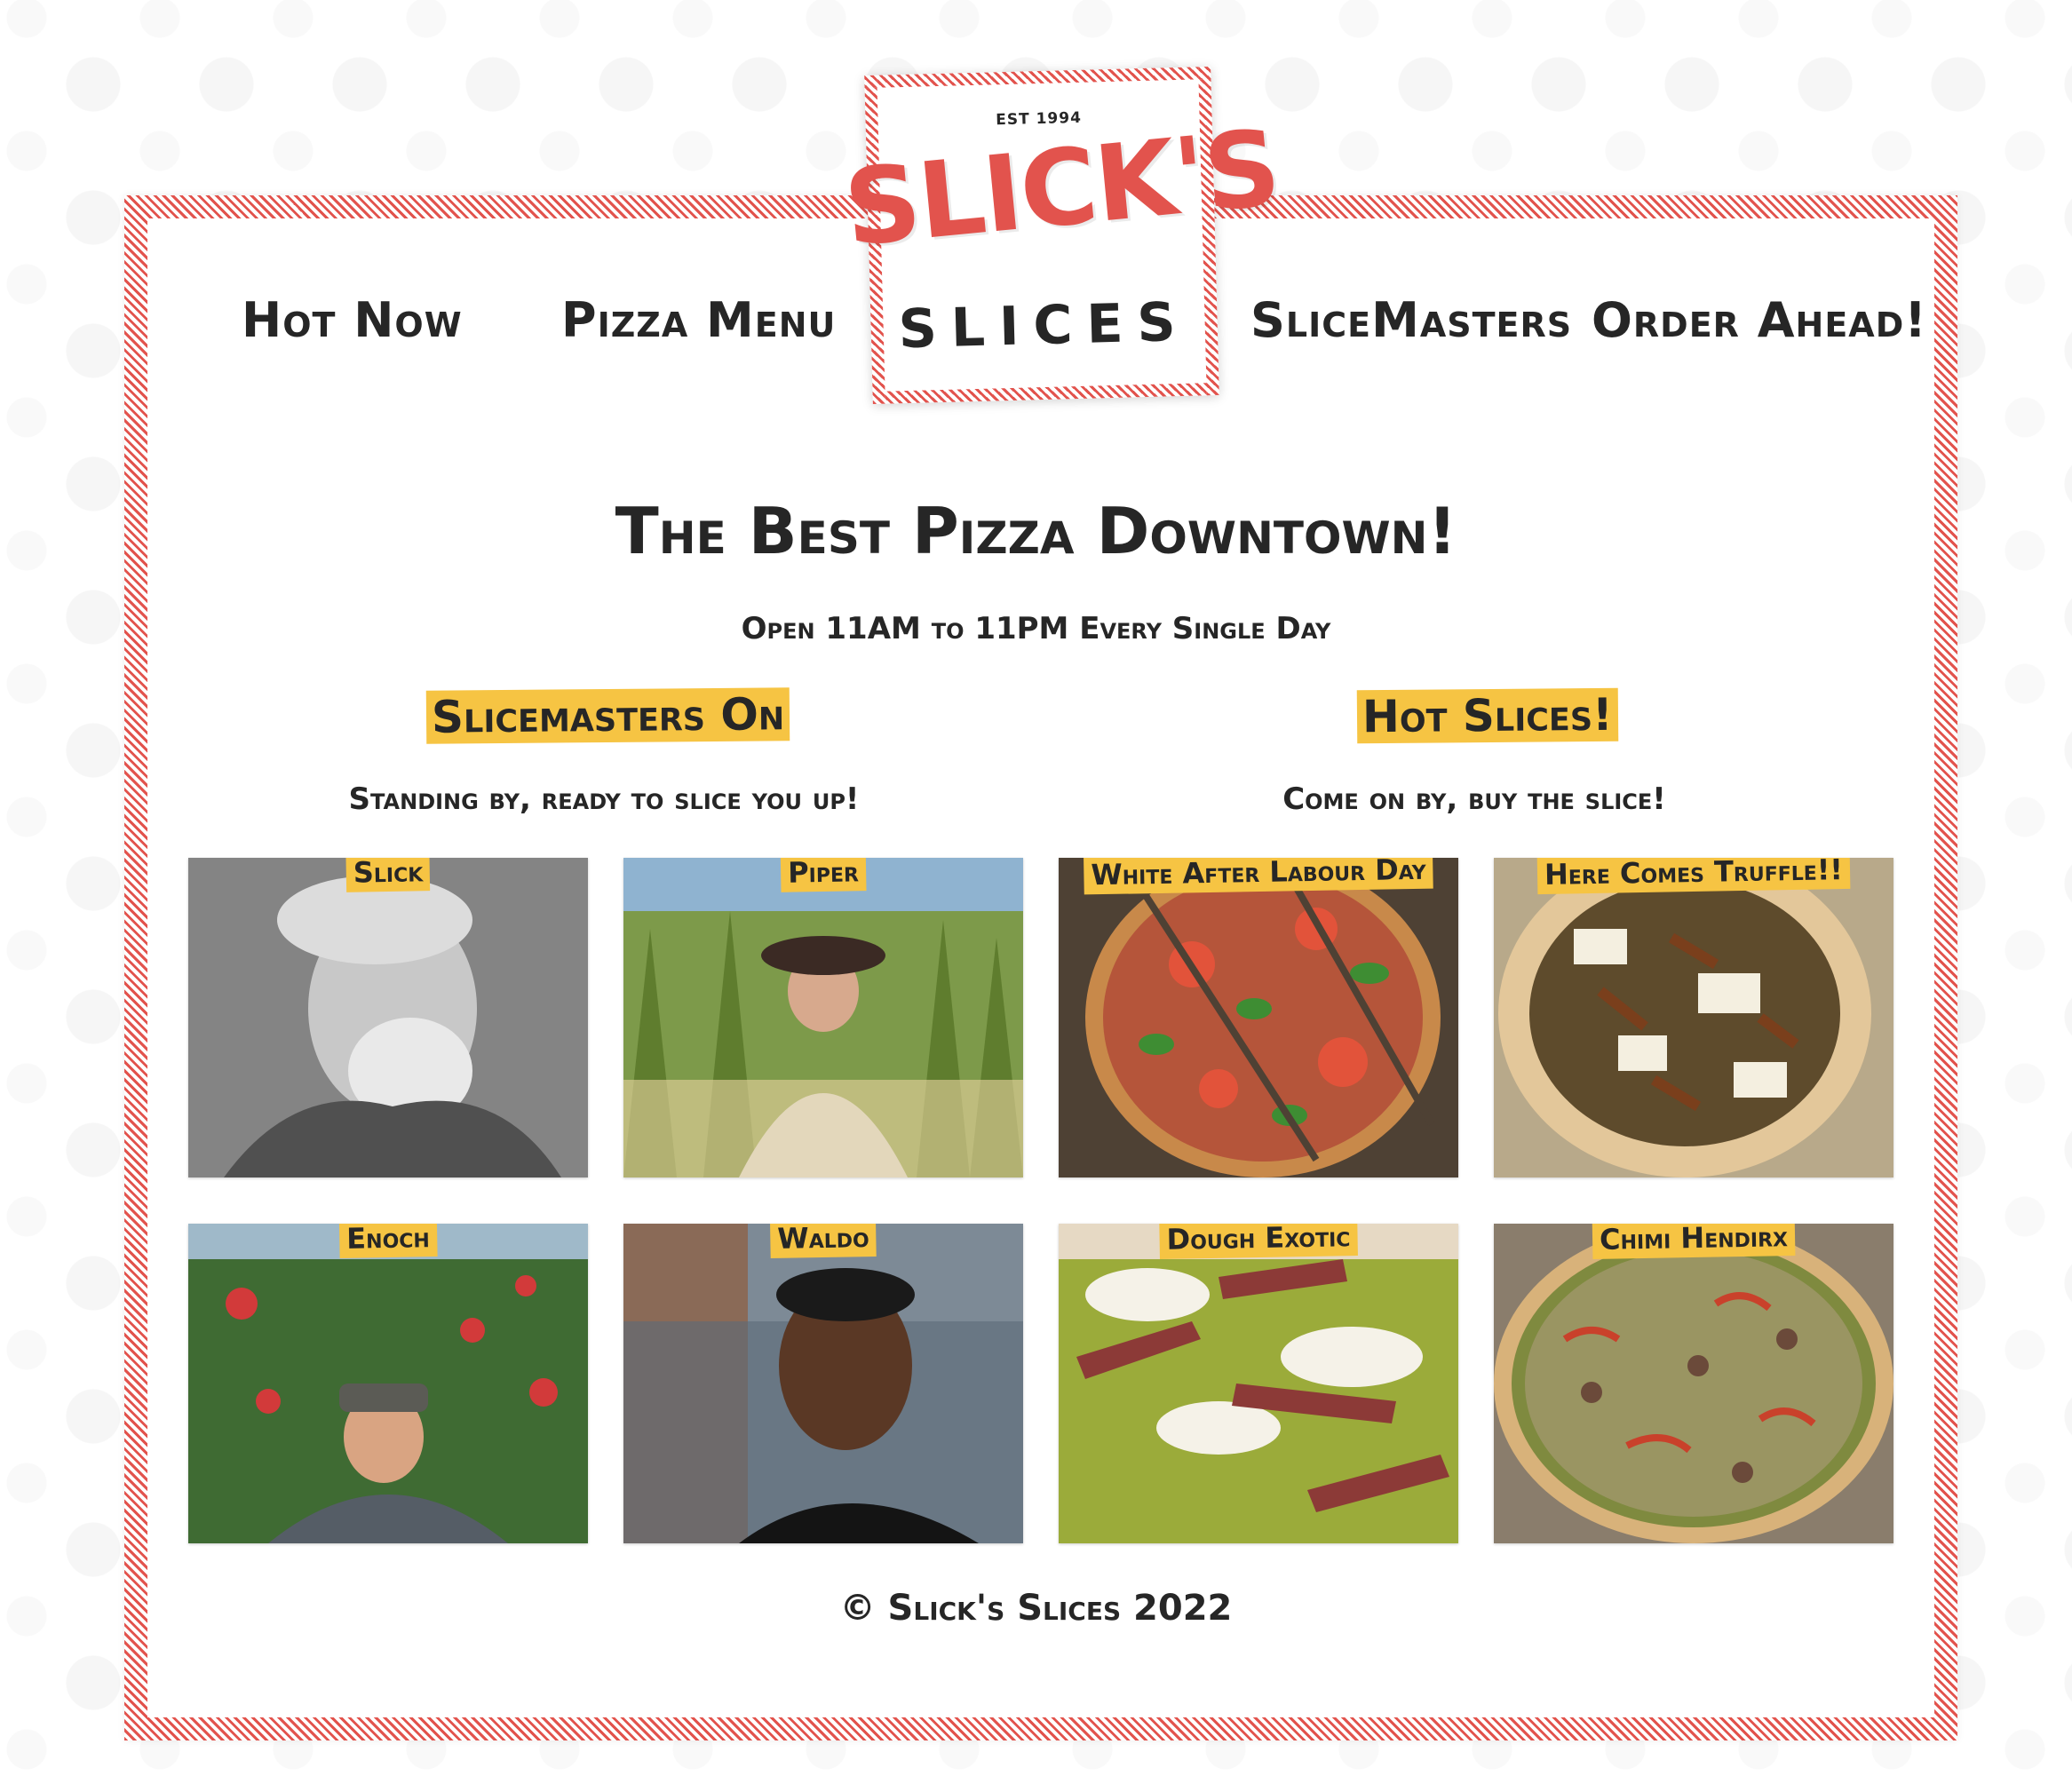 Image resolution: width=2072 pixels, height=1776 pixels. What do you see at coordinates (607, 715) in the screenshot?
I see `slicemasters-heading: Slicemasters On` at bounding box center [607, 715].